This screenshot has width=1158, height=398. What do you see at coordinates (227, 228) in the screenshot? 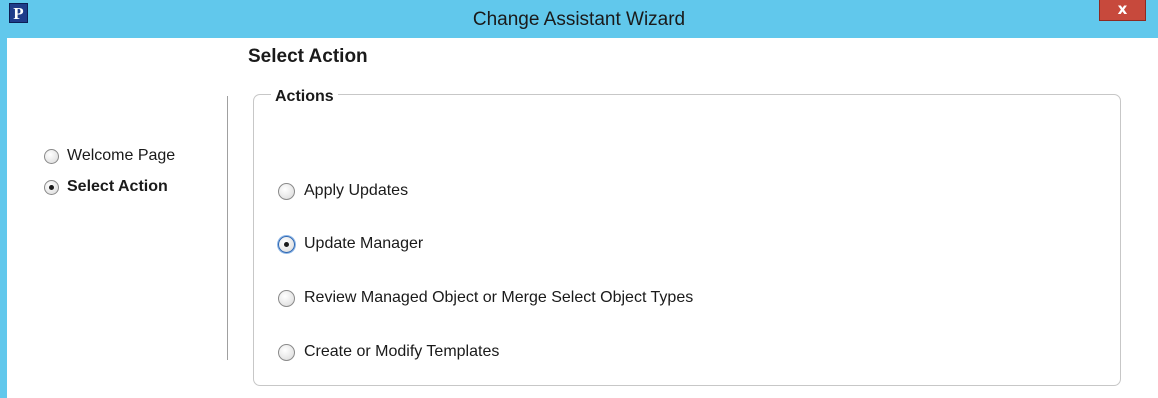
I see `steps-divider` at bounding box center [227, 228].